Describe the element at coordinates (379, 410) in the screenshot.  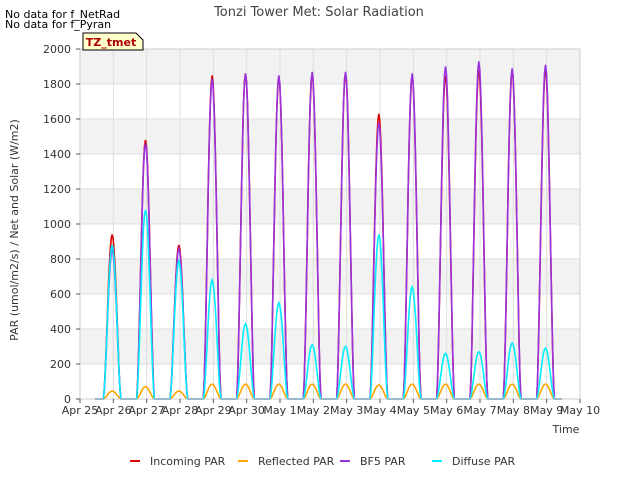
I see `x-tick-label: May 4` at that location.